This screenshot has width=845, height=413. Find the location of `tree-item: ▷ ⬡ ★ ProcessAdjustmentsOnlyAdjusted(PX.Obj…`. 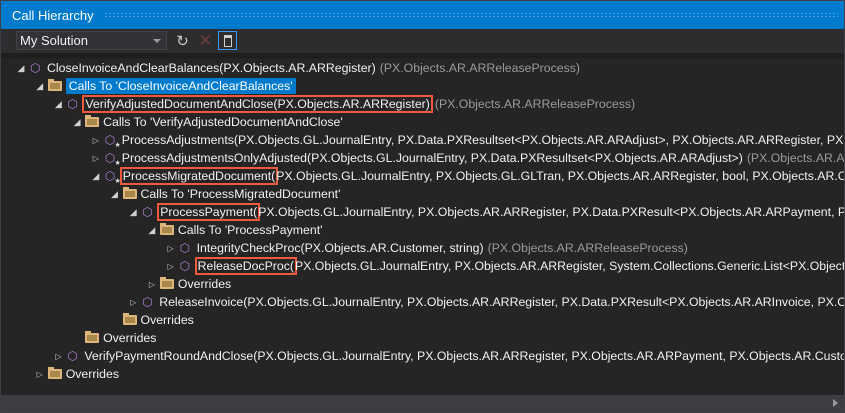

tree-item: ▷ ⬡ ★ ProcessAdjustmentsOnlyAdjusted(PX.Obj… is located at coordinates (466, 158).